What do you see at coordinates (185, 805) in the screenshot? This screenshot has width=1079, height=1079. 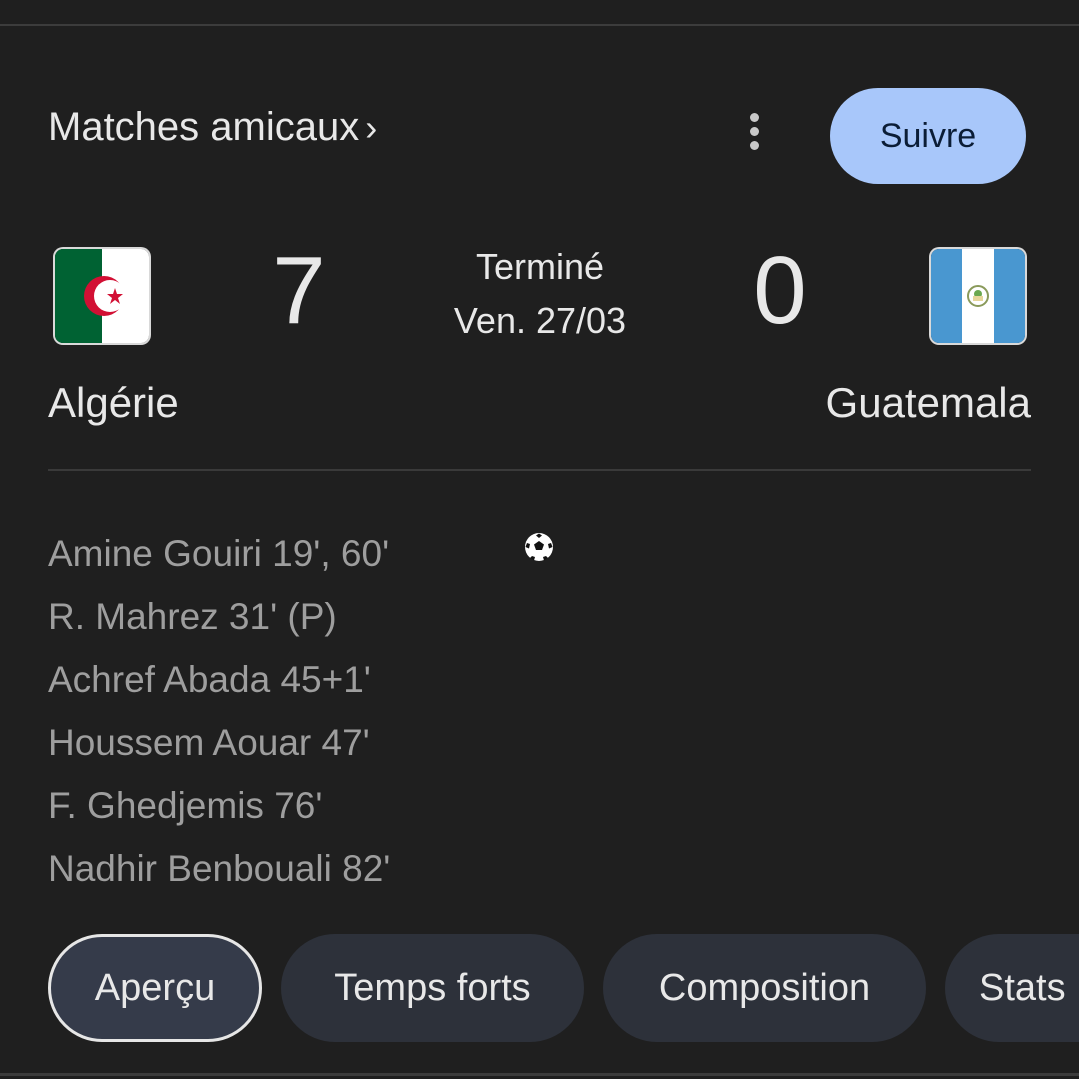 I see `scorer-item: F. Ghedjemis 76'` at bounding box center [185, 805].